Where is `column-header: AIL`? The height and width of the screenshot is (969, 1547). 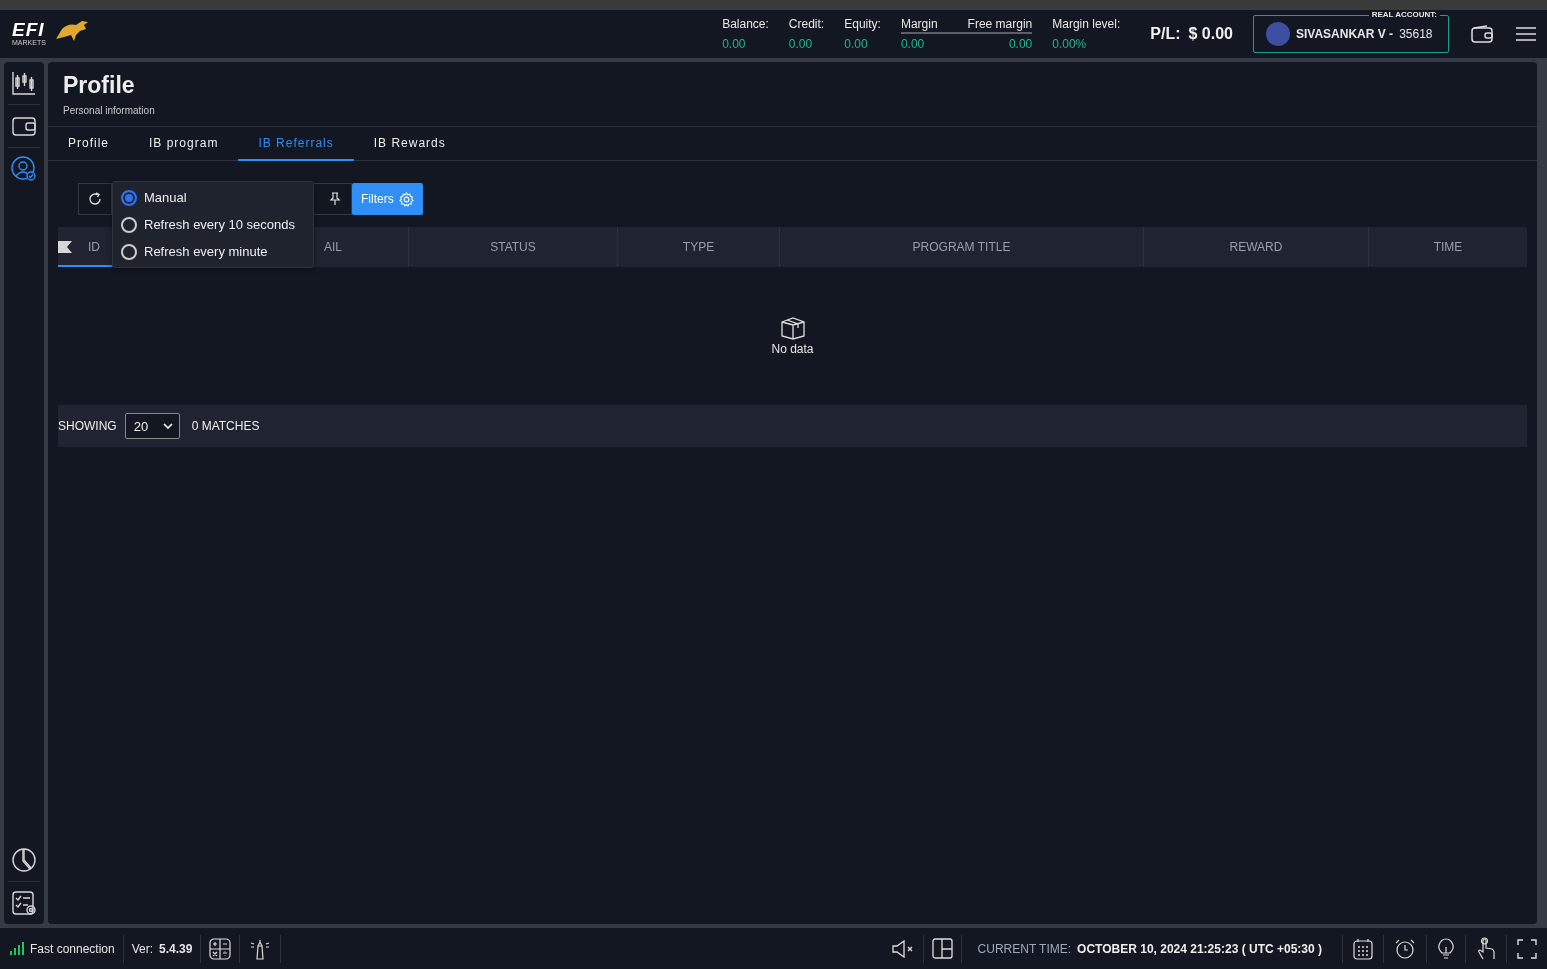
column-header: AIL is located at coordinates (333, 247).